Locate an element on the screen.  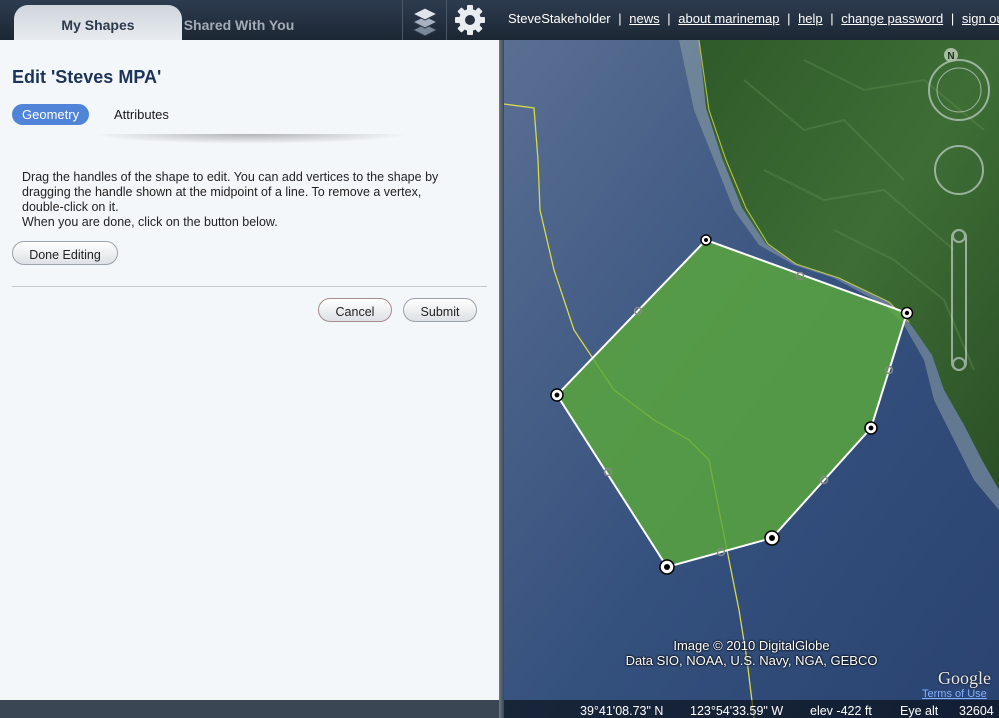
sign-out-link: sign out is located at coordinates (980, 18).